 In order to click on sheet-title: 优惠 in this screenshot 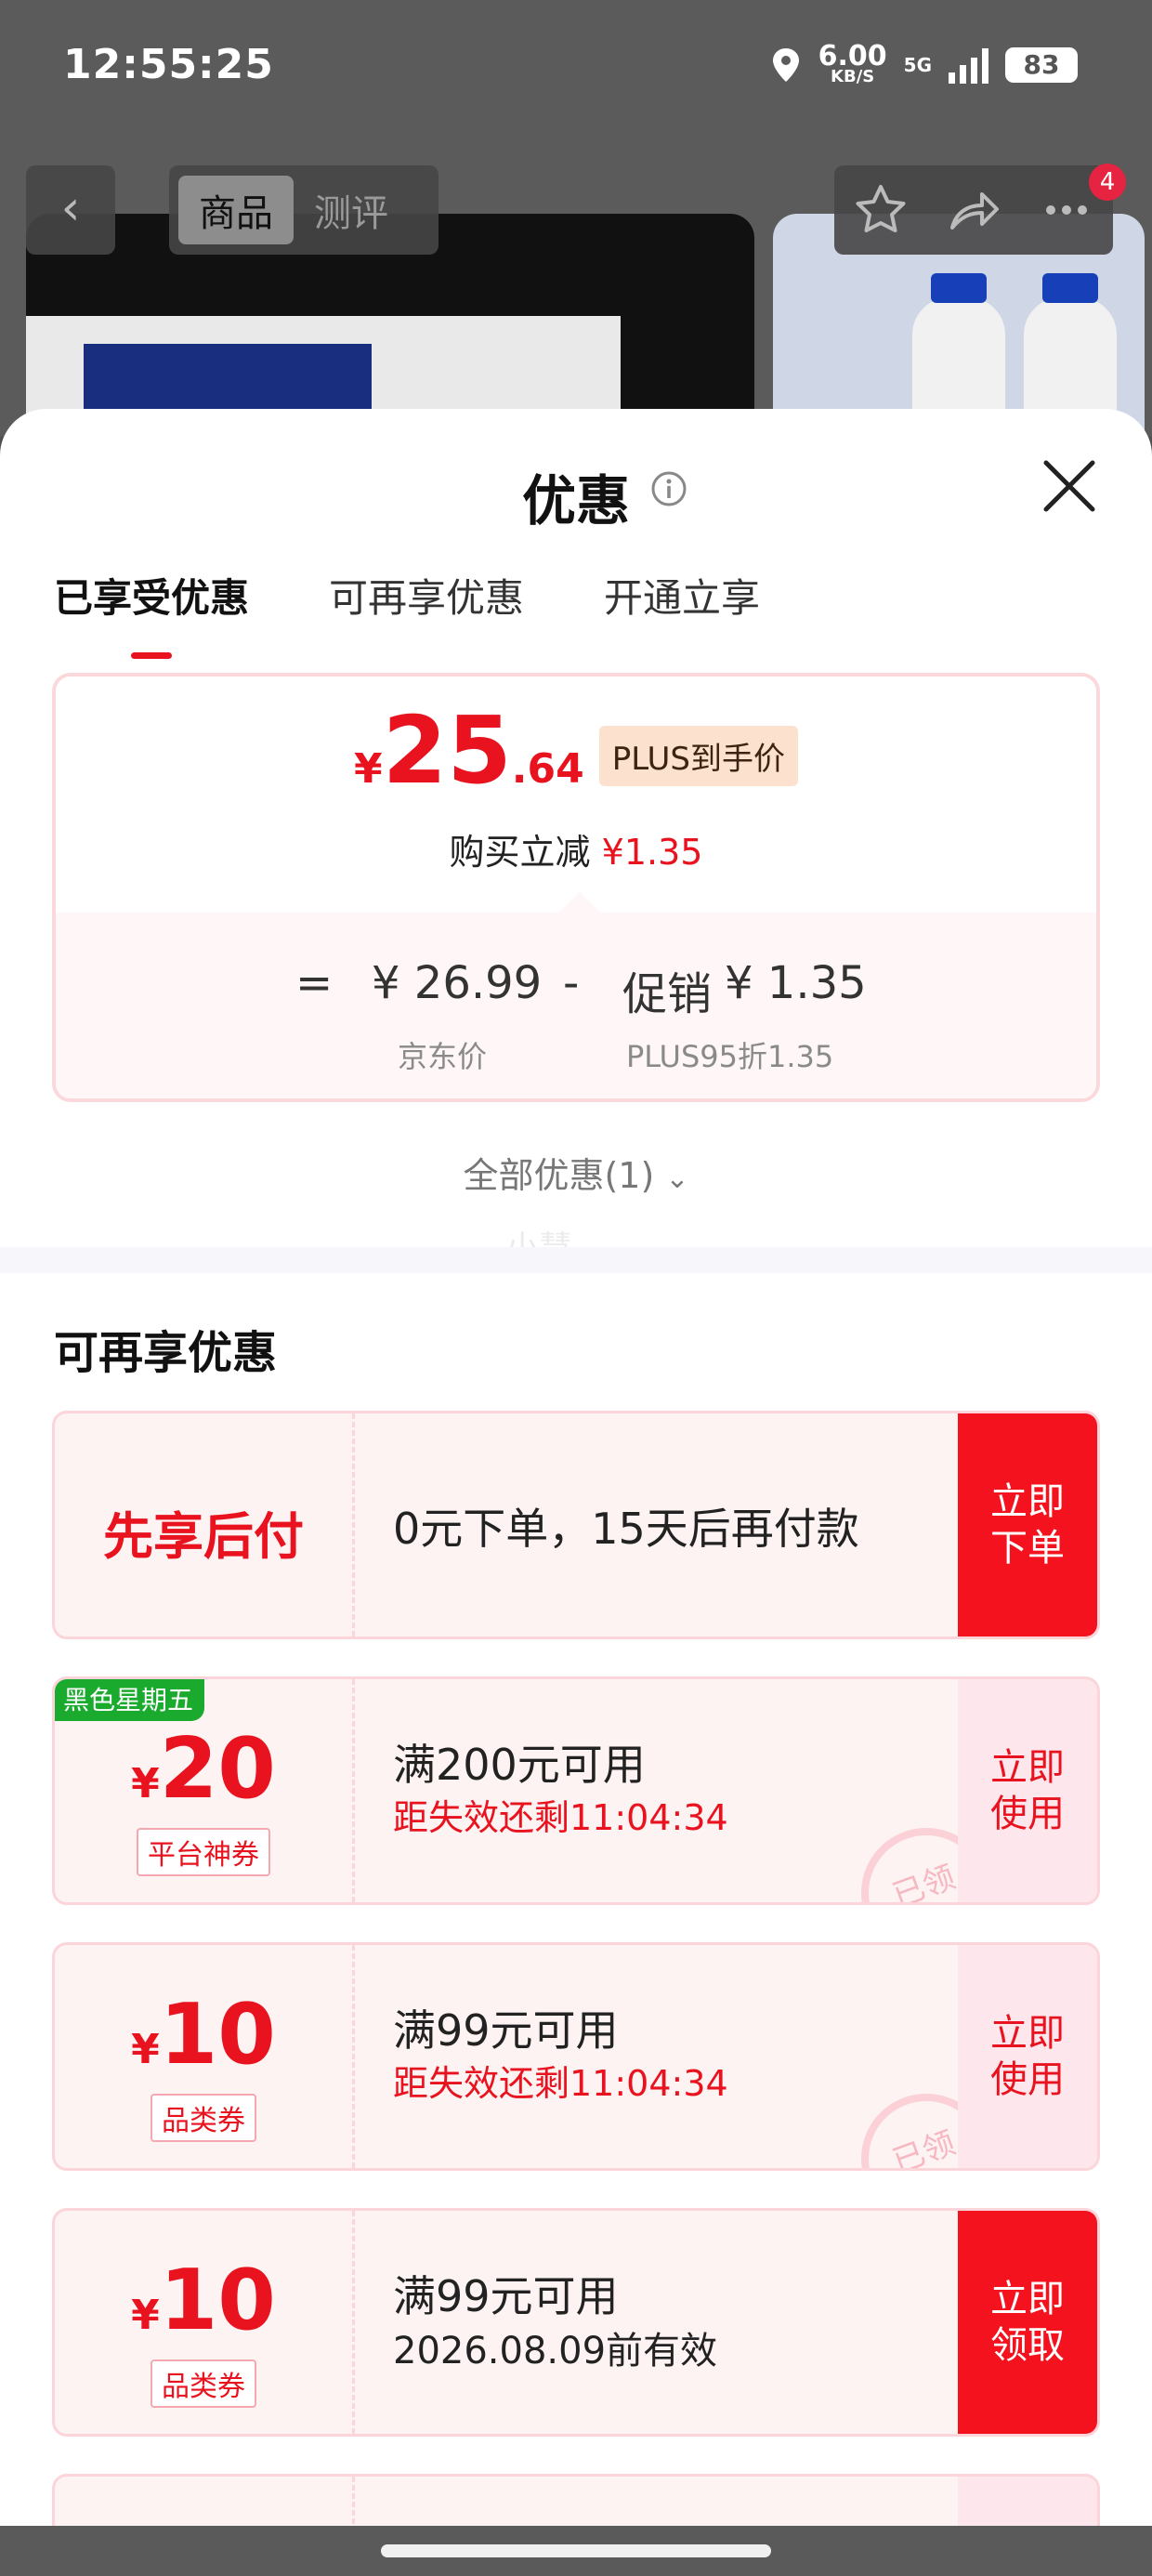, I will do `click(575, 500)`.